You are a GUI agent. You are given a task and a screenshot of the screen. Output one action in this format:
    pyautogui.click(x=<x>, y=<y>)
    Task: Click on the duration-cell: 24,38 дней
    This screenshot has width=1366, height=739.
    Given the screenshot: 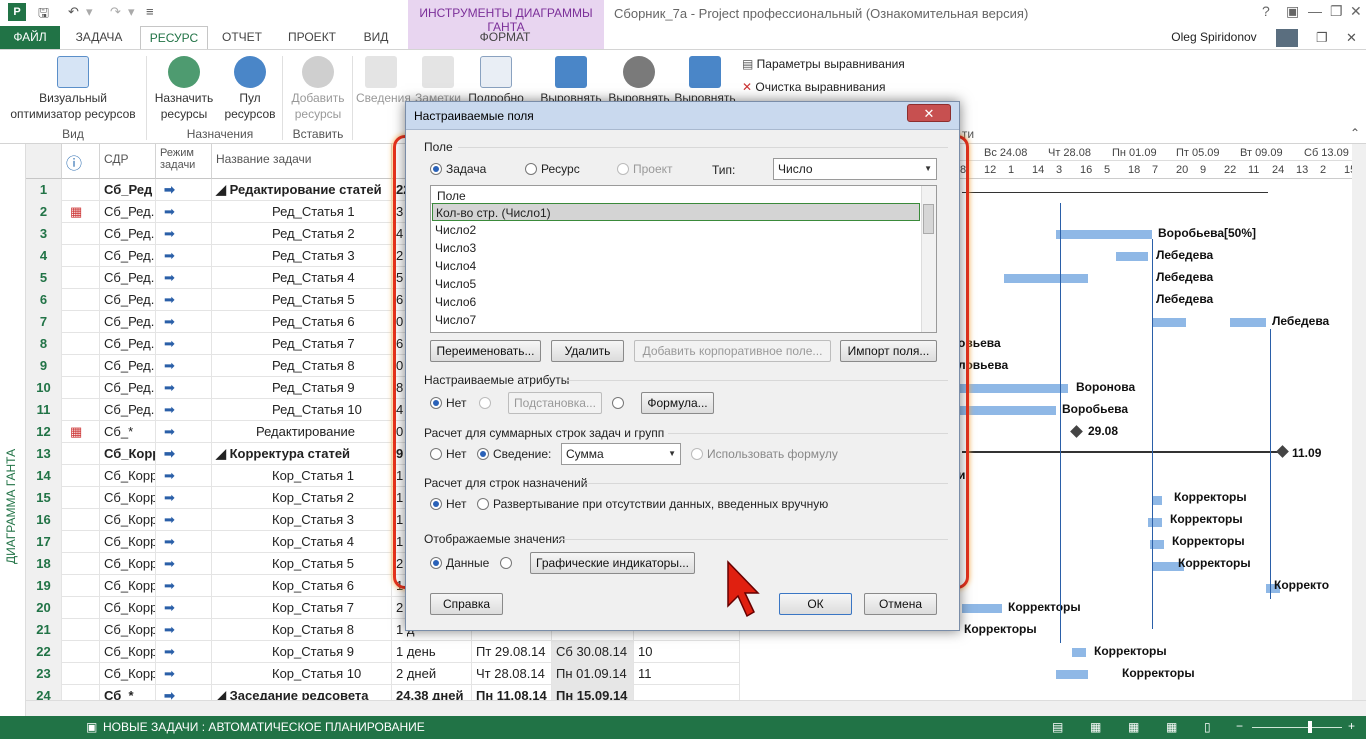 What is the action you would take?
    pyautogui.click(x=432, y=692)
    